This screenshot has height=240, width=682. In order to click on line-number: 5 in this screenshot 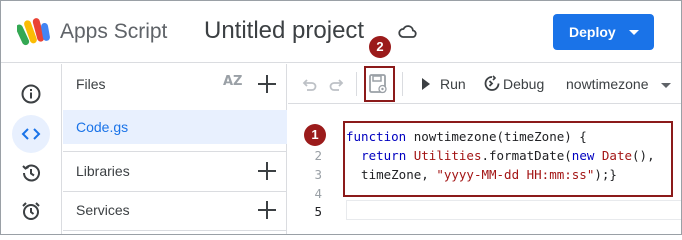, I will do `click(318, 211)`.